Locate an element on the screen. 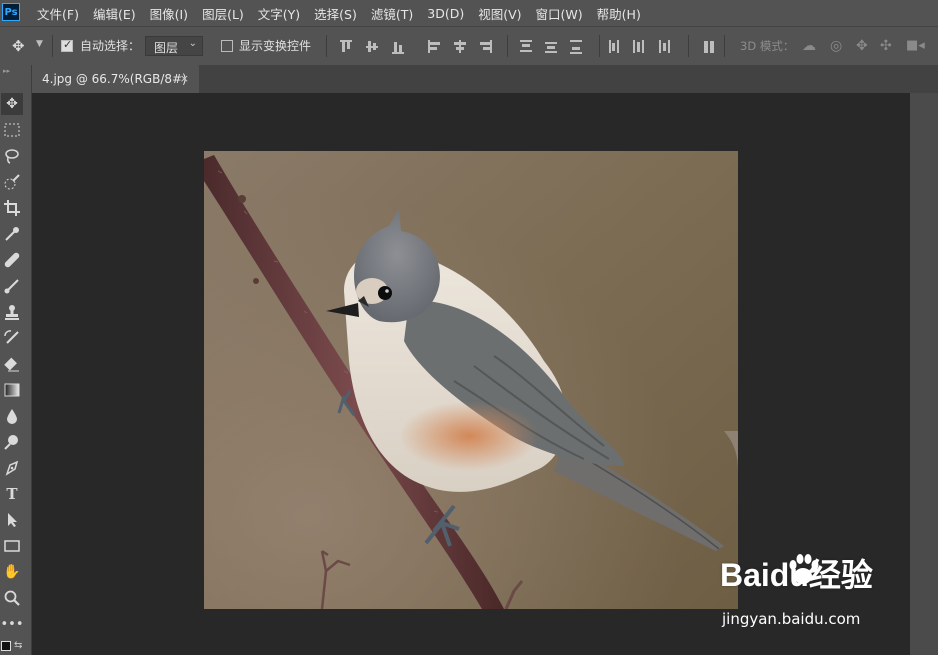 The height and width of the screenshot is (655, 938). align-icons is located at coordinates (527, 47).